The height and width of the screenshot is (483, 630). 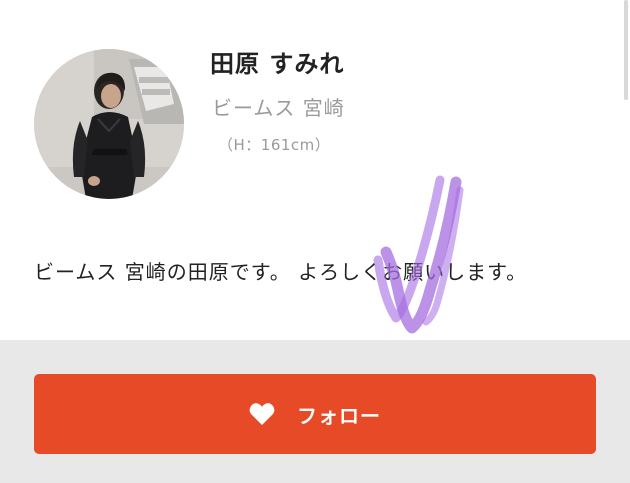 What do you see at coordinates (278, 108) in the screenshot?
I see `shop-name: ビームス 宮崎` at bounding box center [278, 108].